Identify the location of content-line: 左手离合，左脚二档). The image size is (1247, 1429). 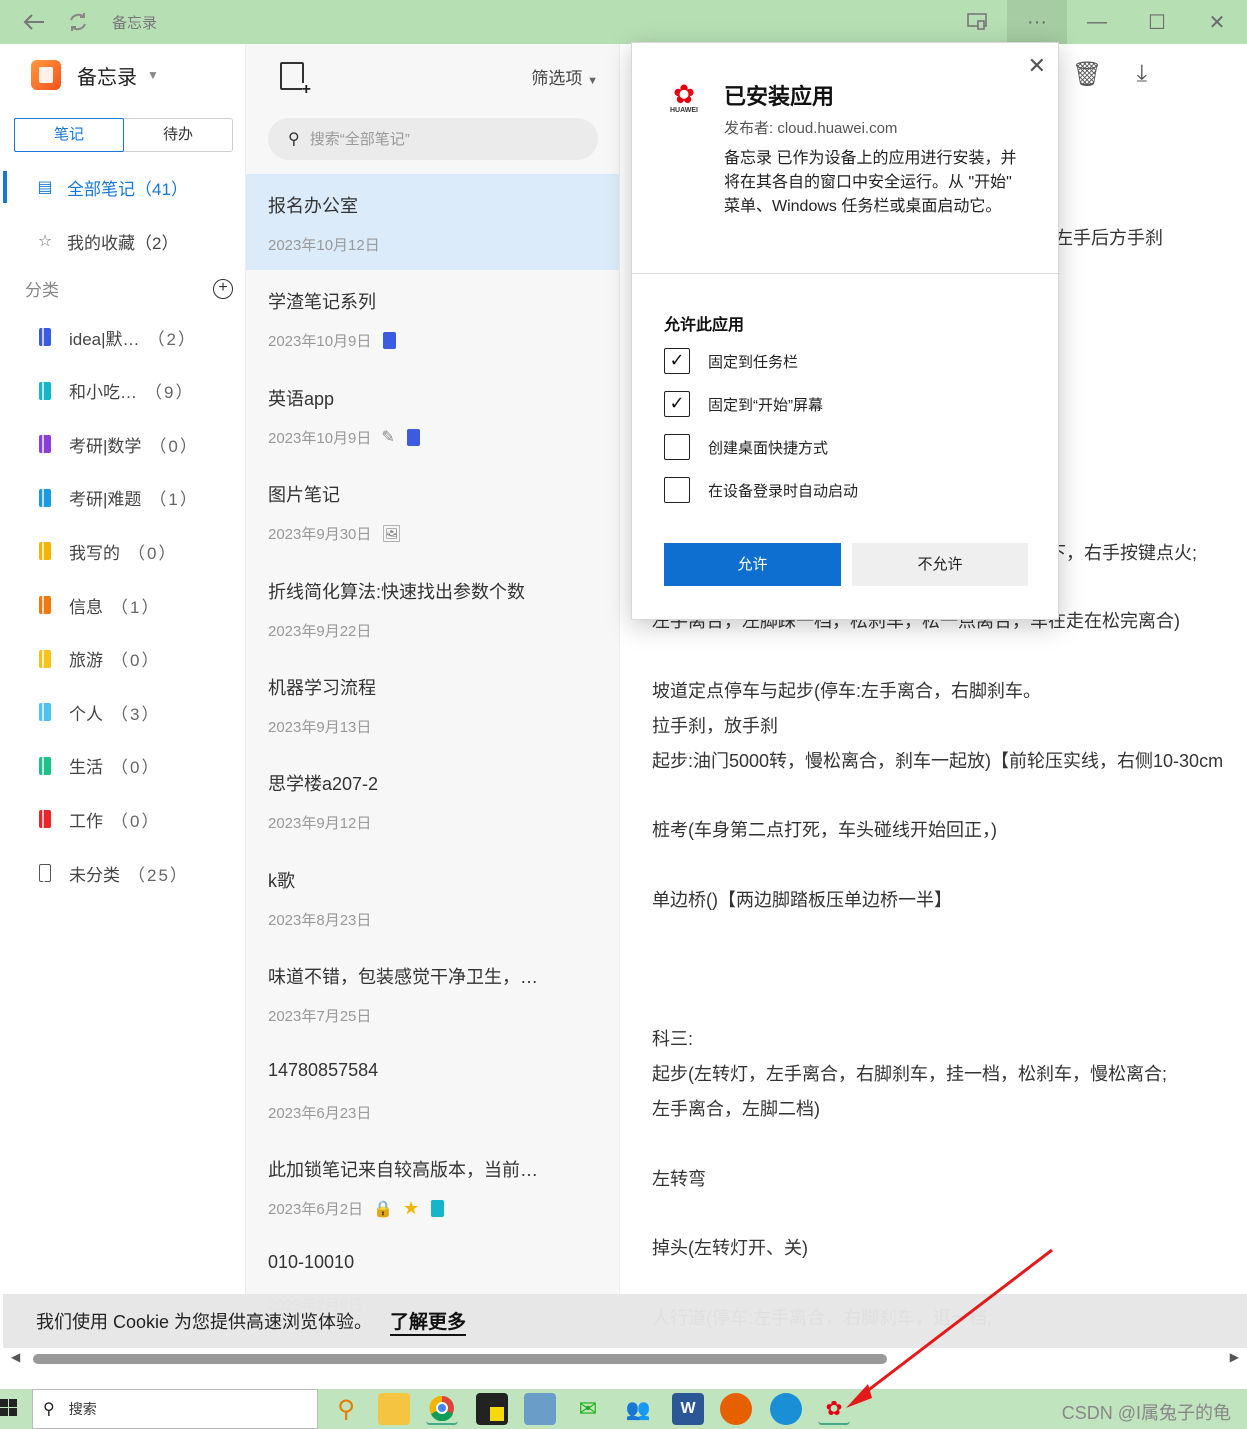
(736, 1109).